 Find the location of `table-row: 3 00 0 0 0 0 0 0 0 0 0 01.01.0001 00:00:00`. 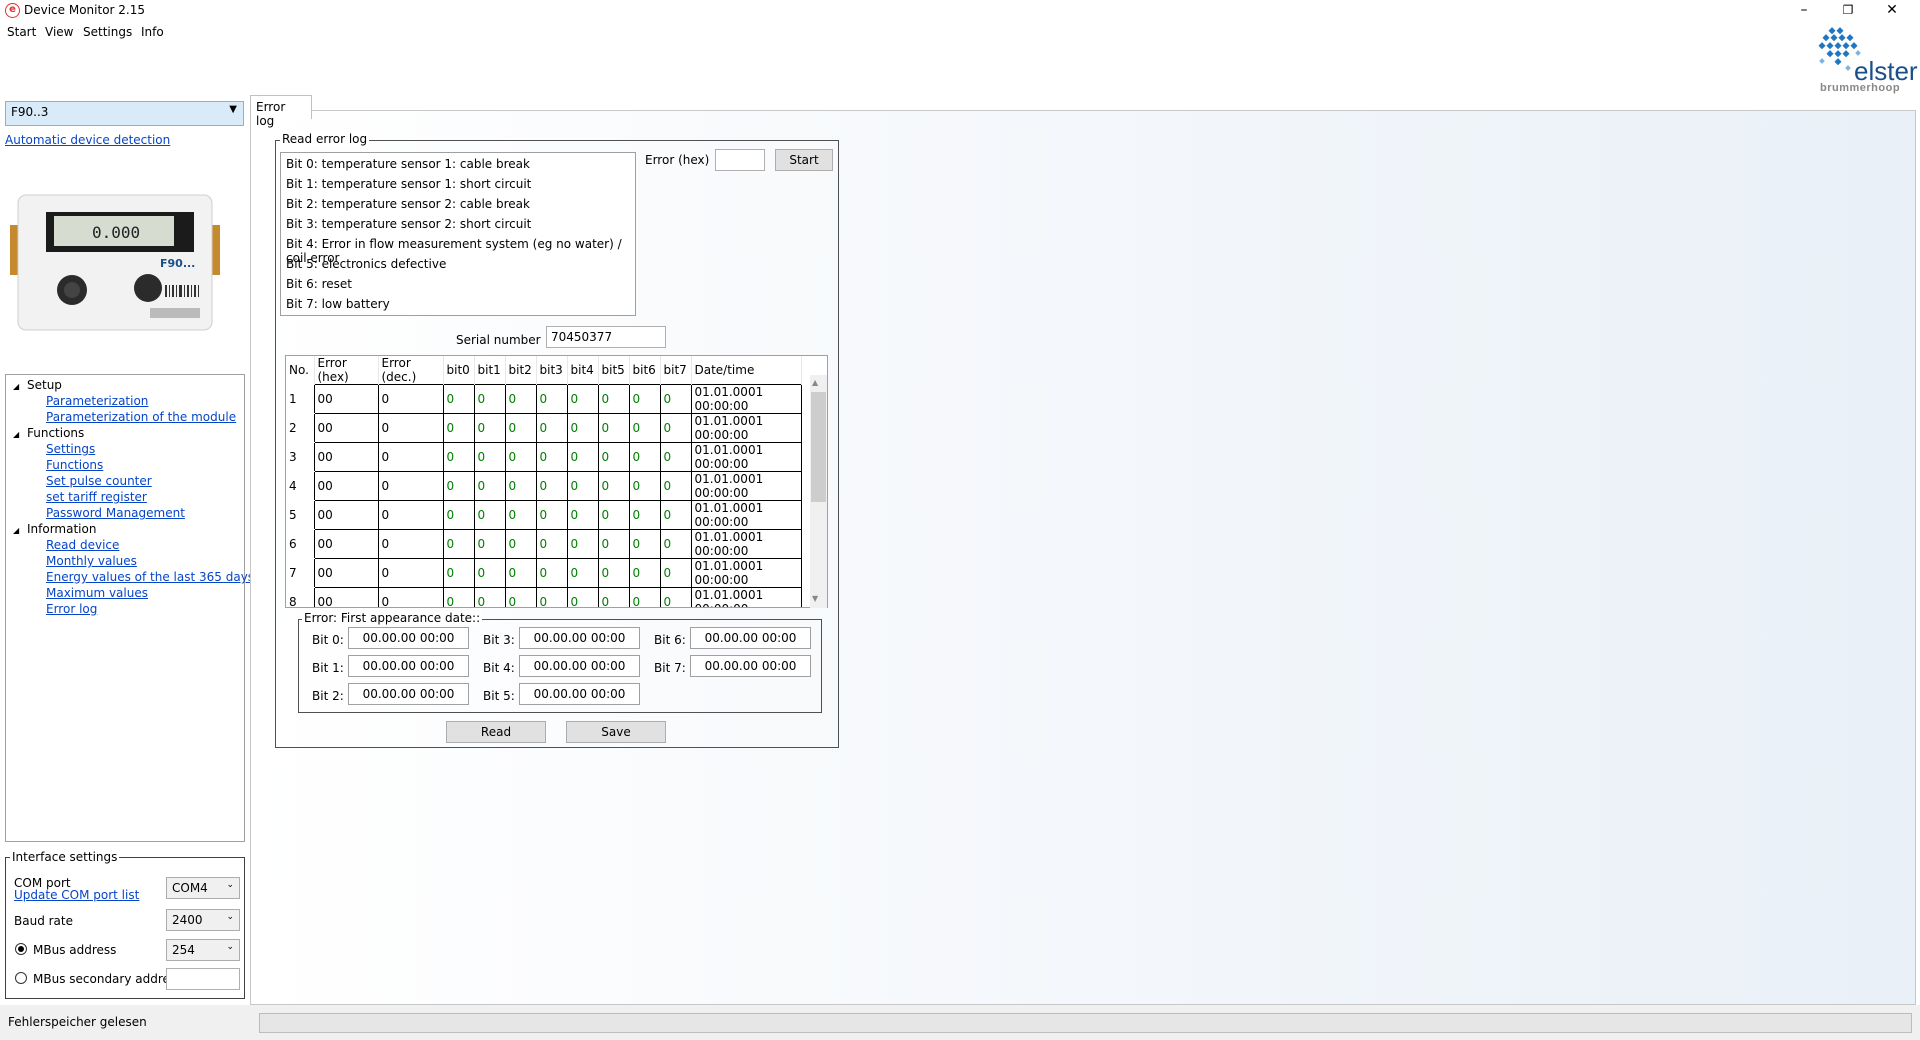

table-row: 3 00 0 0 0 0 0 0 0 0 0 01.01.0001 00:00:00 is located at coordinates (544, 457).